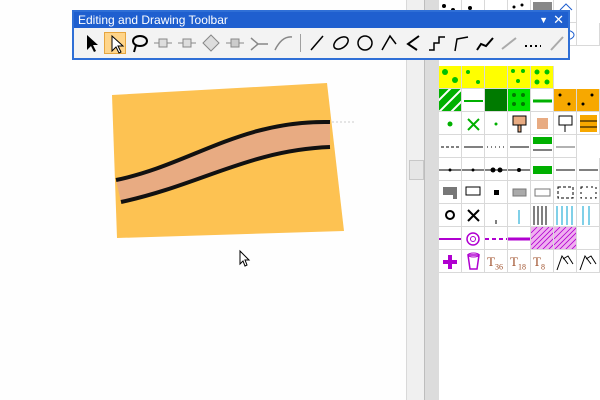 This screenshot has height=400, width=600. Describe the element at coordinates (565, 100) in the screenshot. I see `symbol-orange-dots` at that location.